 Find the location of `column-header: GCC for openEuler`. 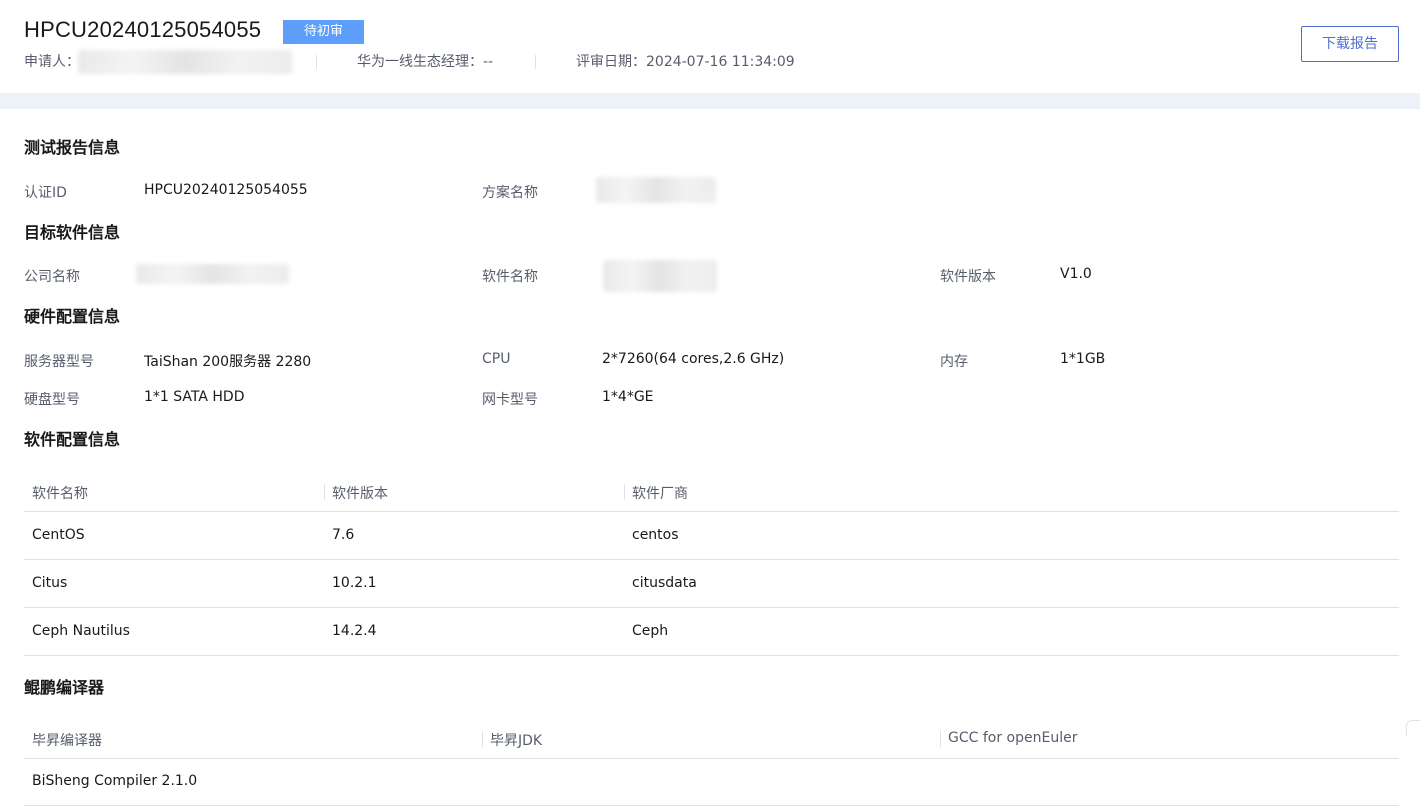

column-header: GCC for openEuler is located at coordinates (1013, 738).